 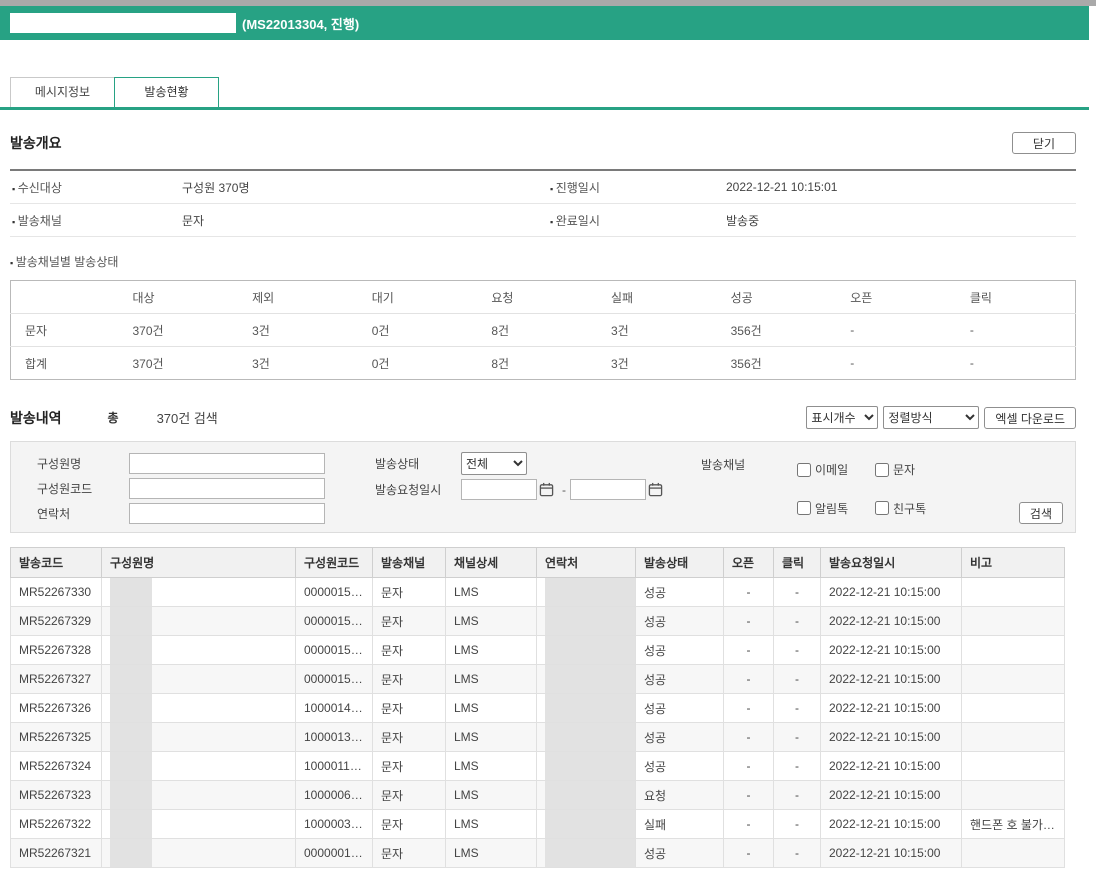 I want to click on table-cell: MR52267325, so click(x=56, y=737).